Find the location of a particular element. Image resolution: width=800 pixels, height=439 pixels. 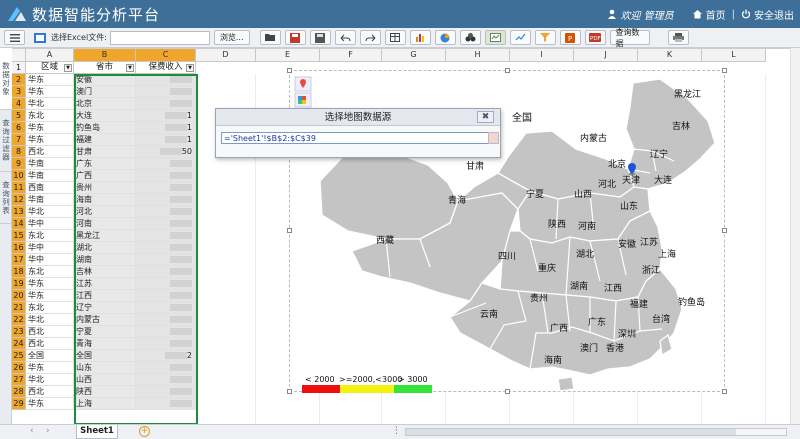

powerpoint-export-button: P is located at coordinates (570, 37).